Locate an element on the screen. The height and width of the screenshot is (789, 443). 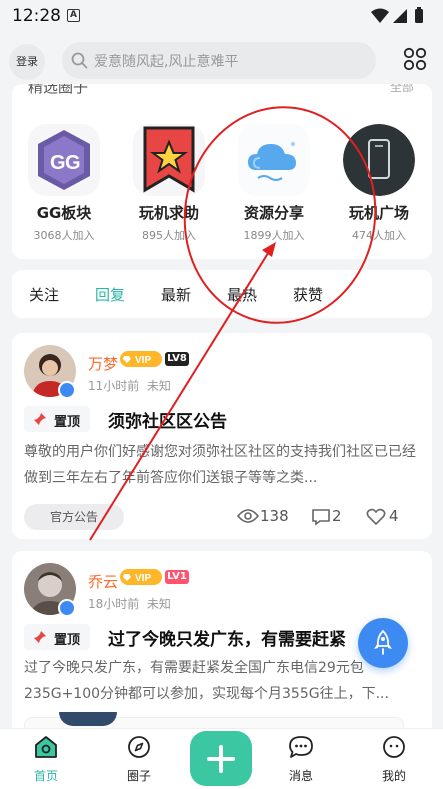
search-bar: 爱意随风起,风止意难平 is located at coordinates (219, 60).